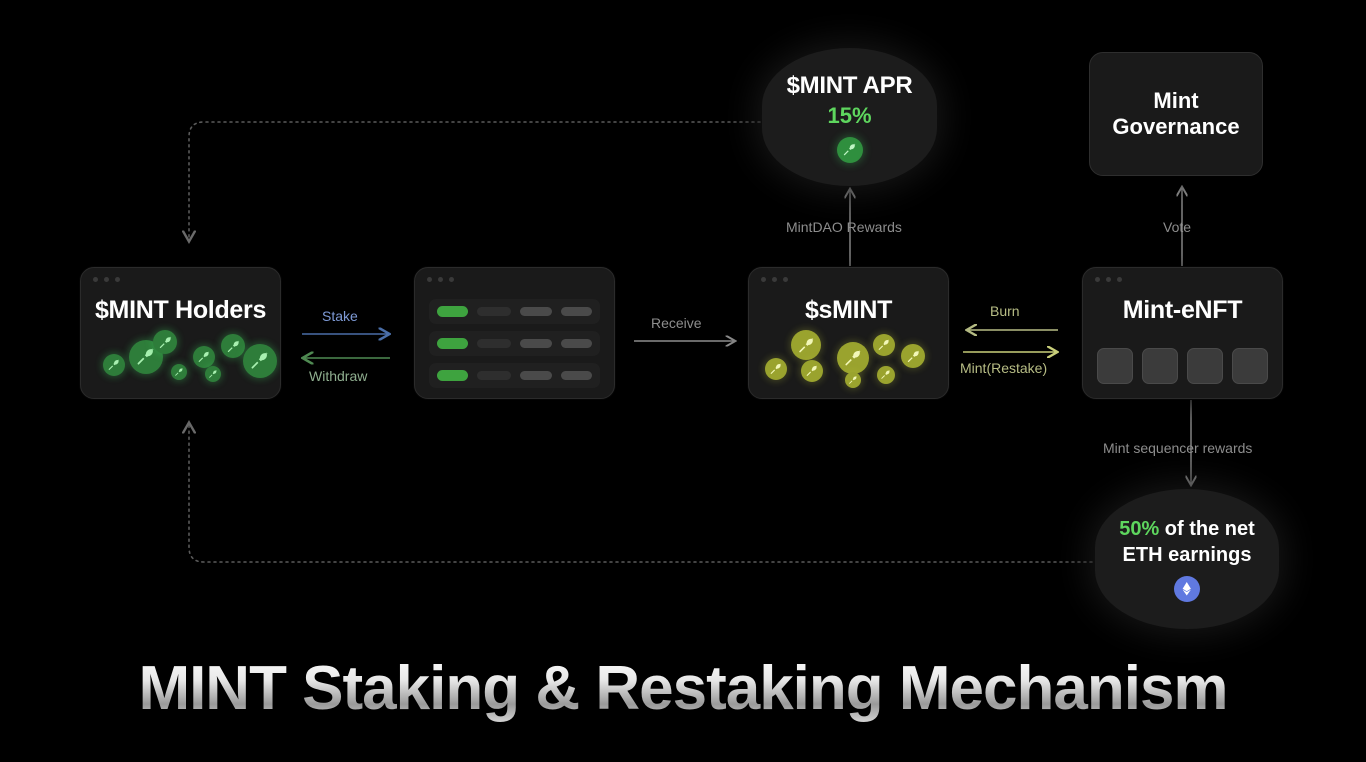 The width and height of the screenshot is (1366, 762). I want to click on node-mint-governance: Mint Governance, so click(1176, 114).